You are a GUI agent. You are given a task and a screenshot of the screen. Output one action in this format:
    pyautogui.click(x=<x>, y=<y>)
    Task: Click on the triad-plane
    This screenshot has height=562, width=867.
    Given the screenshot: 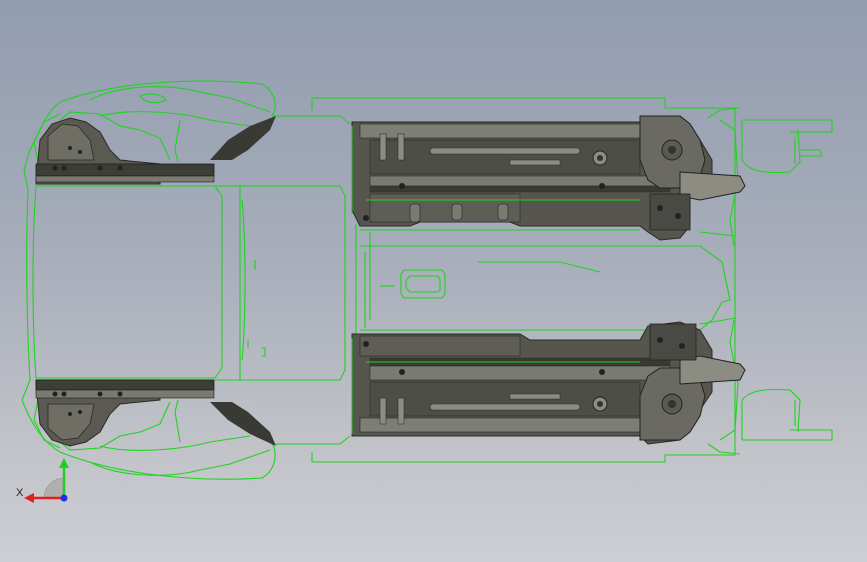 What is the action you would take?
    pyautogui.click(x=54, y=488)
    